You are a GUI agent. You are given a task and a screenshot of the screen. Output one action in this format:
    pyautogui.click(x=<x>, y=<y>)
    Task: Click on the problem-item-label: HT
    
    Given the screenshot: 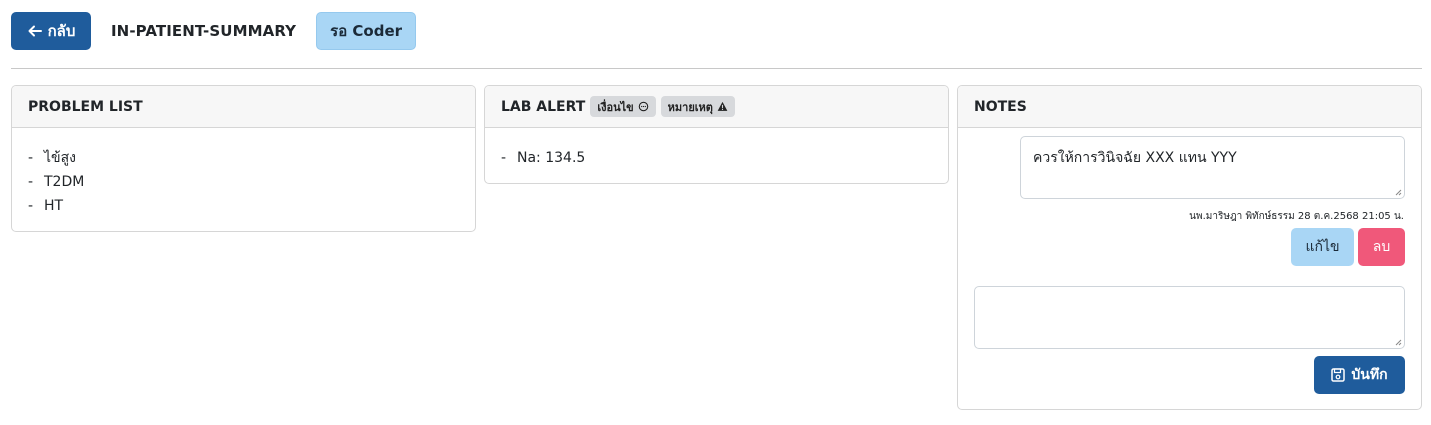 What is the action you would take?
    pyautogui.click(x=54, y=206)
    